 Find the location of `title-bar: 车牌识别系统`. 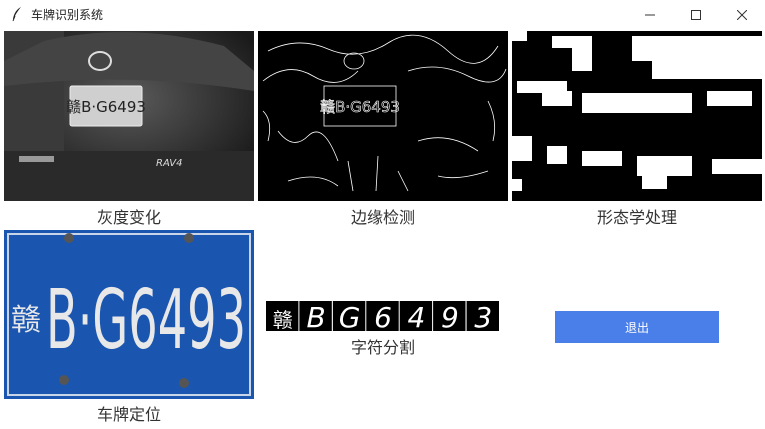

title-bar: 车牌识别系统 is located at coordinates (382, 14).